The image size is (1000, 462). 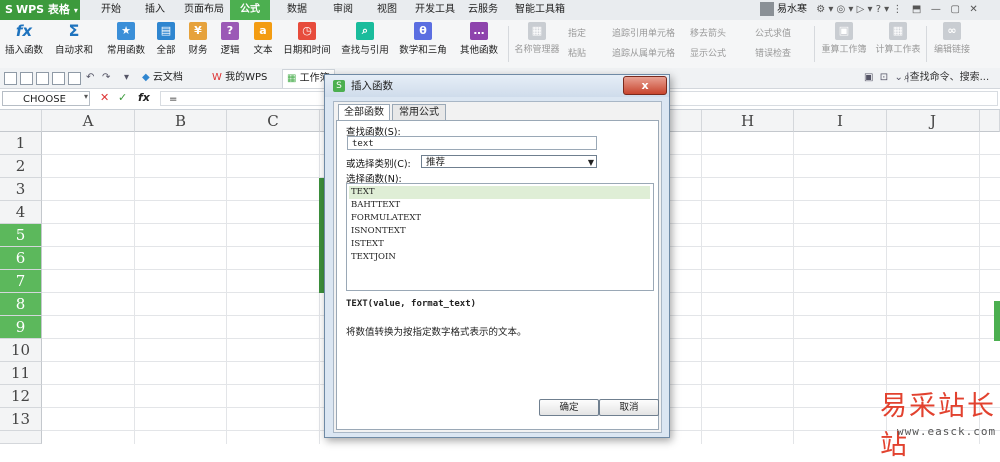 I want to click on close-button: x, so click(x=645, y=85).